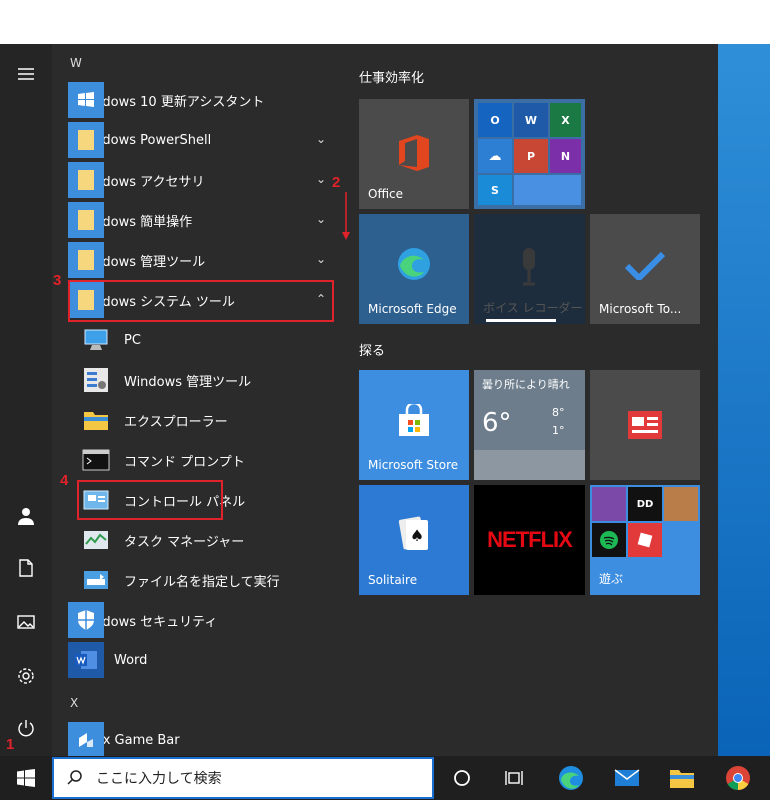  What do you see at coordinates (132, 340) in the screenshot?
I see `app-label: PC` at bounding box center [132, 340].